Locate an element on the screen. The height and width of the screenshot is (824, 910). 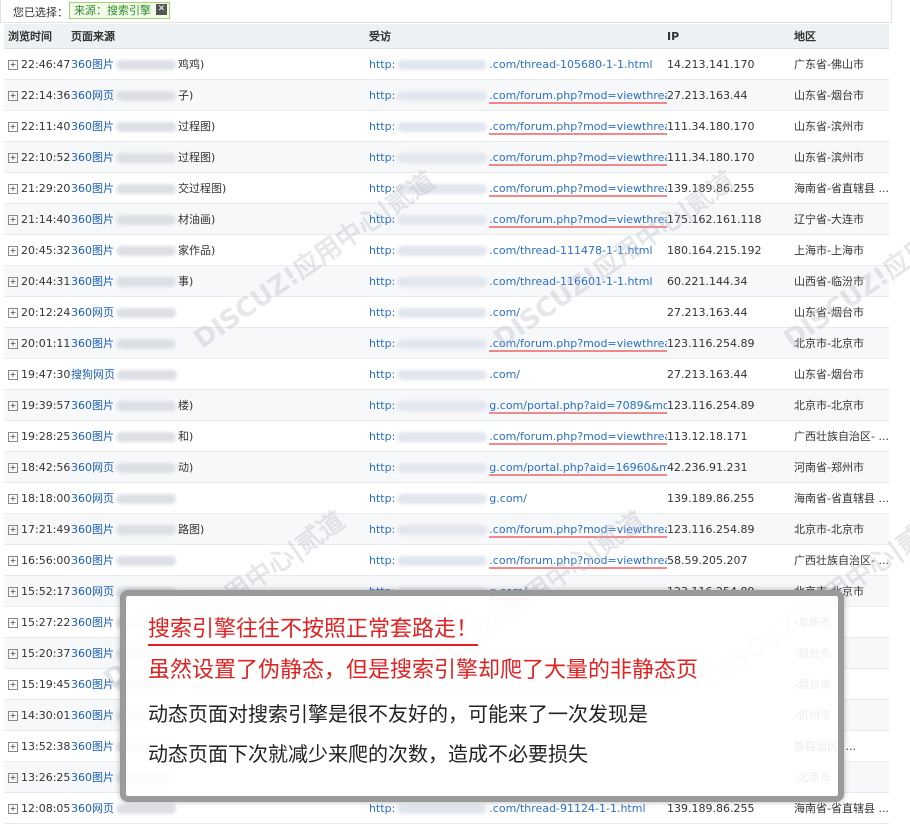
callout-line-3: 动态页面对搜索引擎是很不友好的，可能来了一次发现是 is located at coordinates (398, 714).